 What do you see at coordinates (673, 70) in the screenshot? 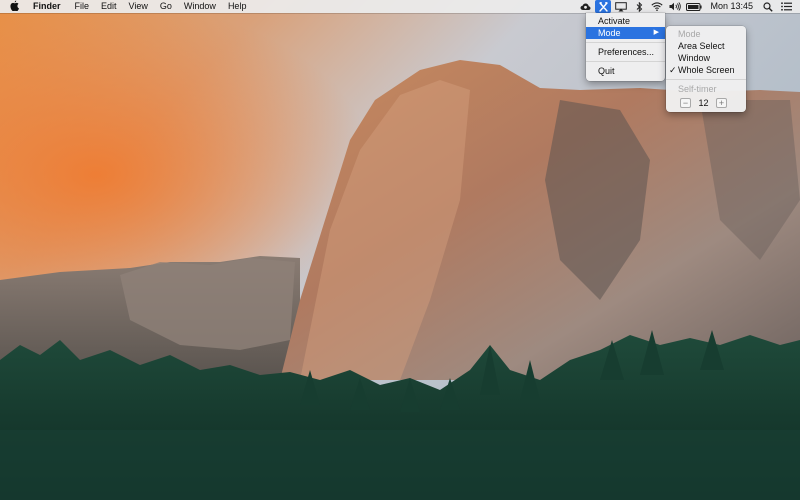
I see `checkmark-icon: ✓` at bounding box center [673, 70].